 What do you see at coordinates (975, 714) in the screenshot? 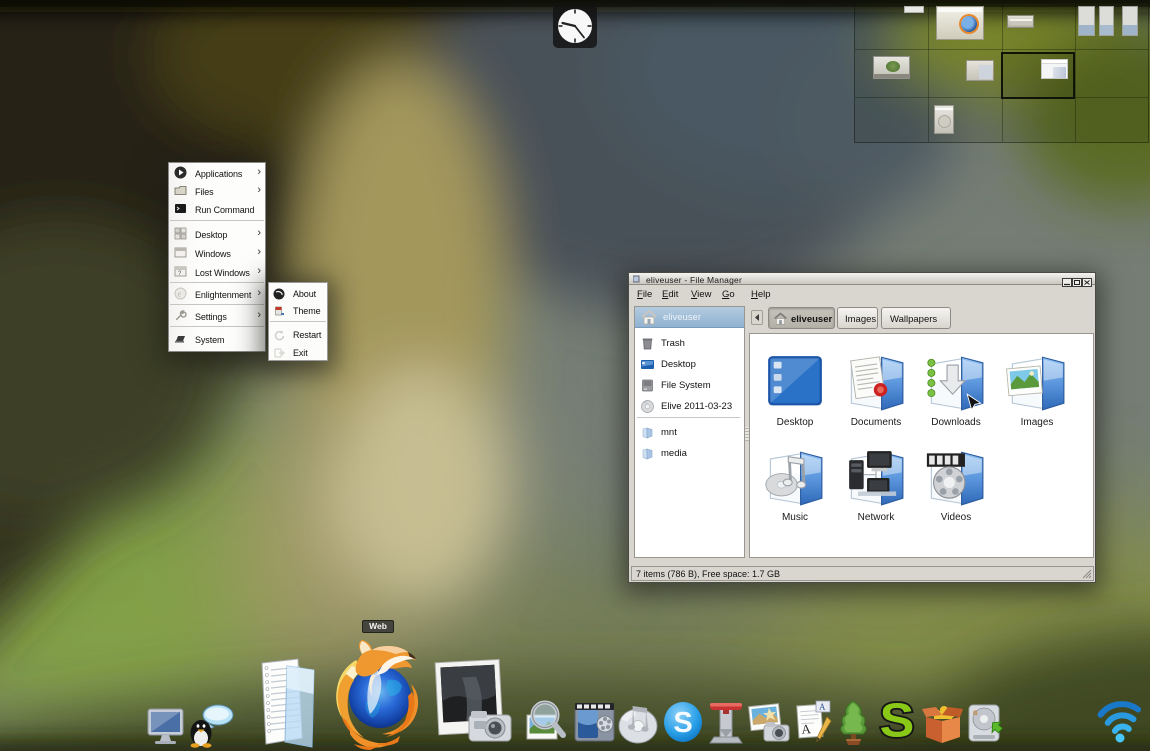
I see `svg-text: G` at bounding box center [975, 714].